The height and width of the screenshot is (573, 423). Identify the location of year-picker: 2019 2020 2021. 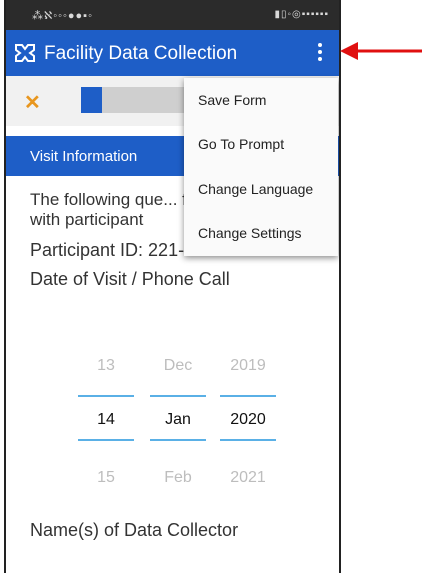
(248, 420).